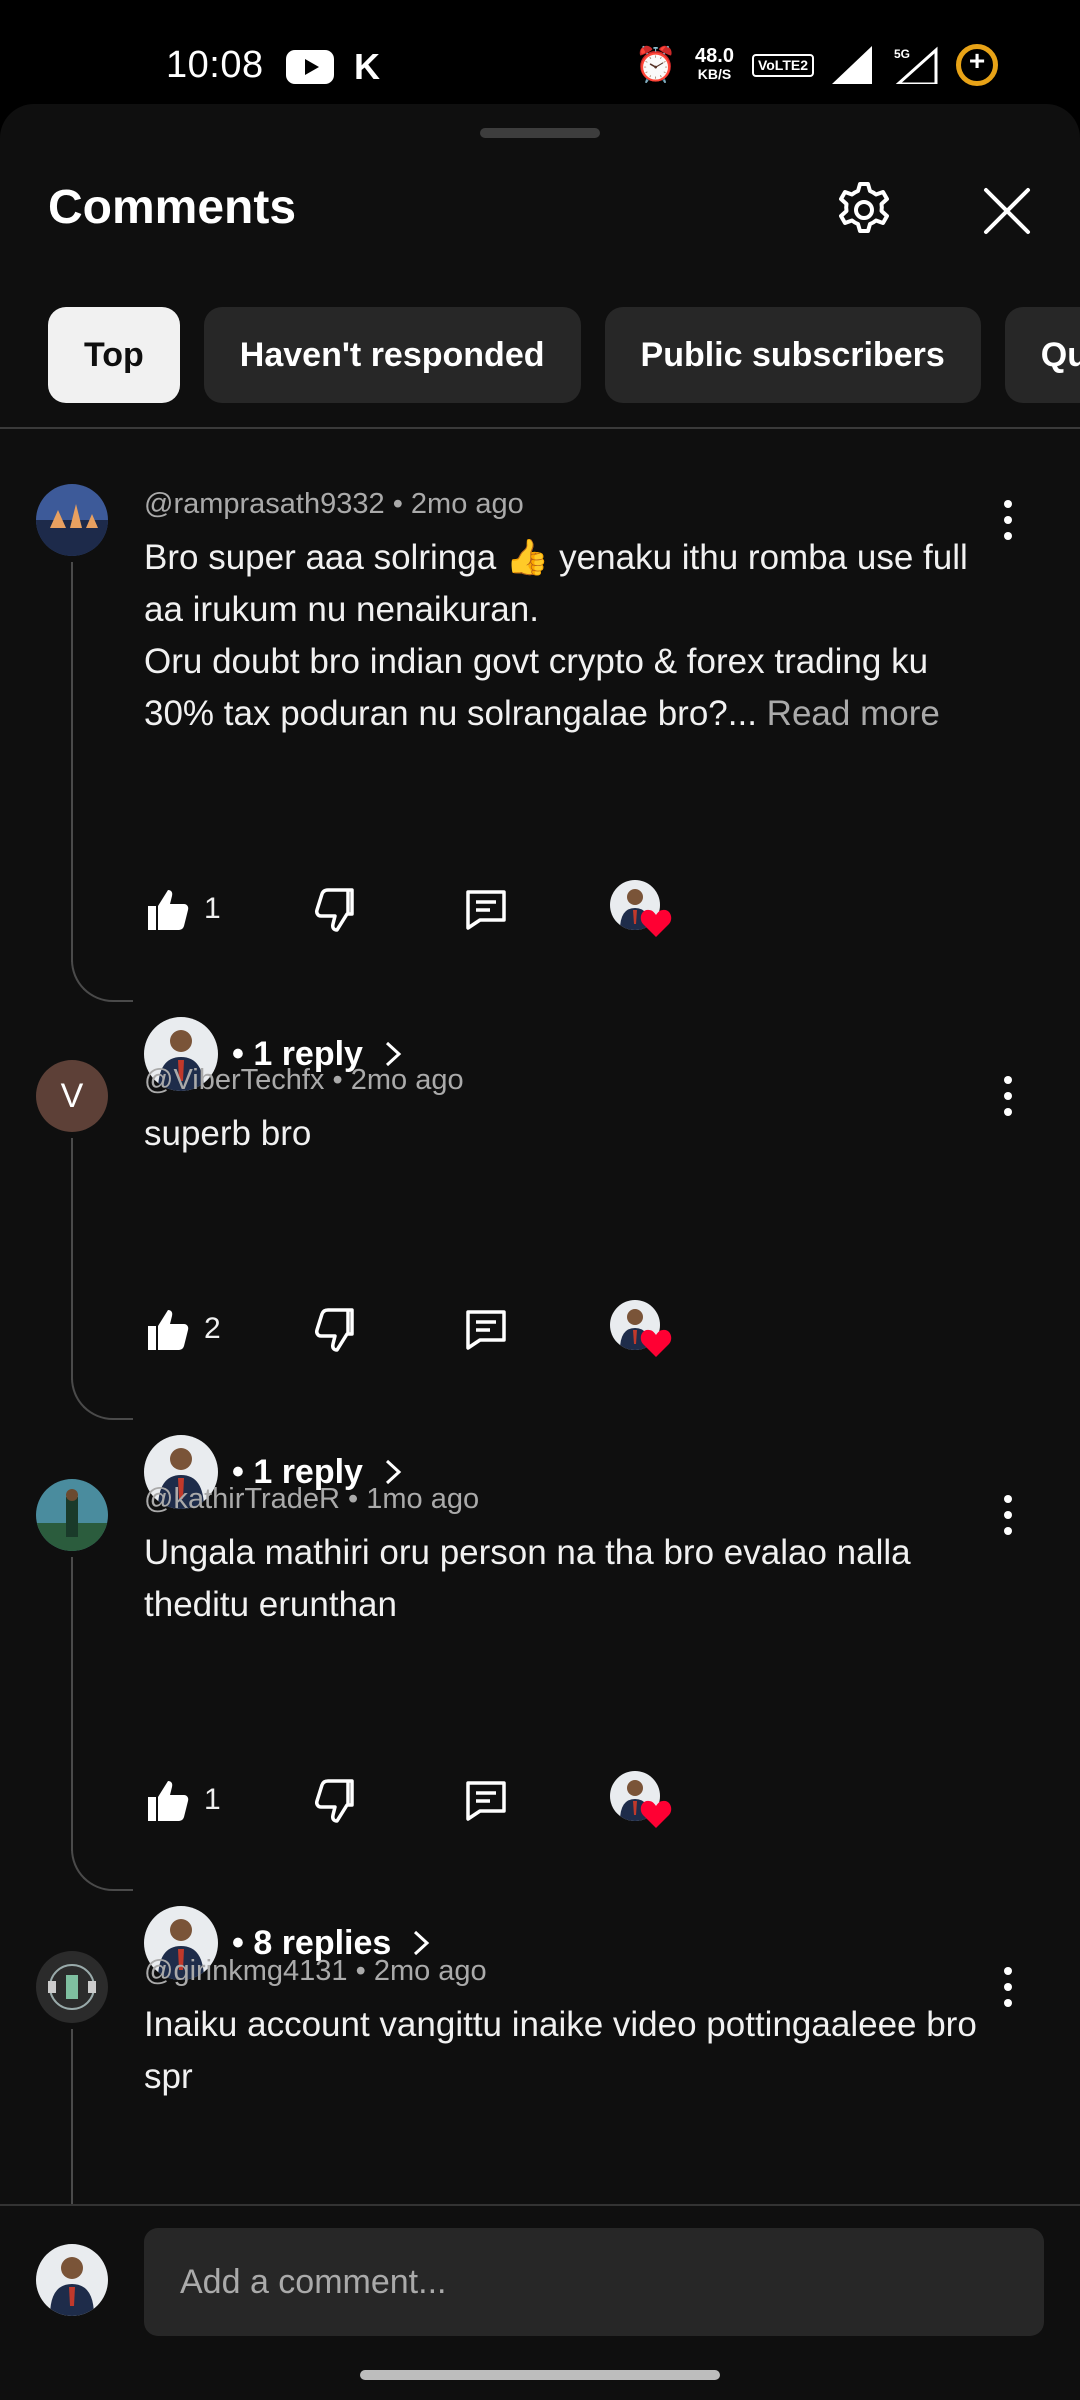 The image size is (1080, 2400). I want to click on alarm-icon: ⏰, so click(656, 65).